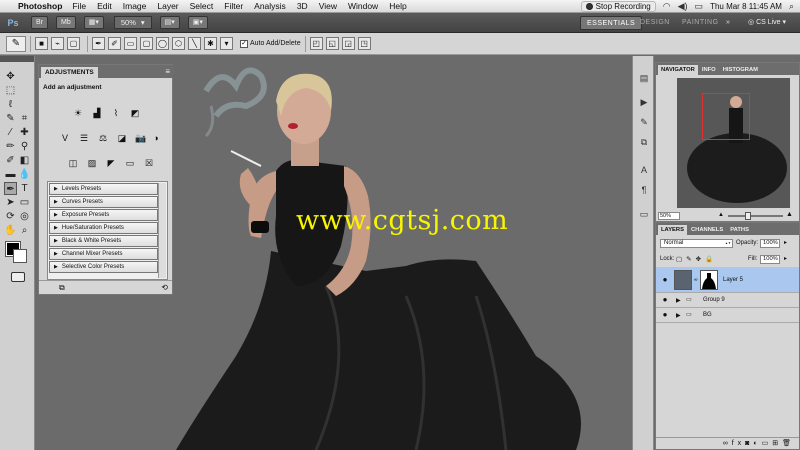 Image resolution: width=800 pixels, height=450 pixels. Describe the element at coordinates (62, 288) in the screenshot. I see `clip-to-layer-icon: ⧉` at that location.